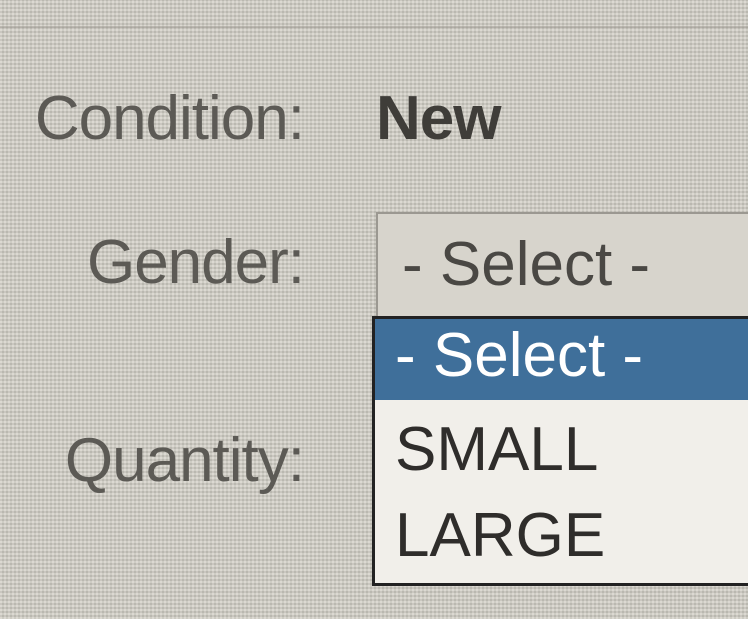 The width and height of the screenshot is (748, 619). I want to click on dropdown-option-small: SMALL, so click(496, 450).